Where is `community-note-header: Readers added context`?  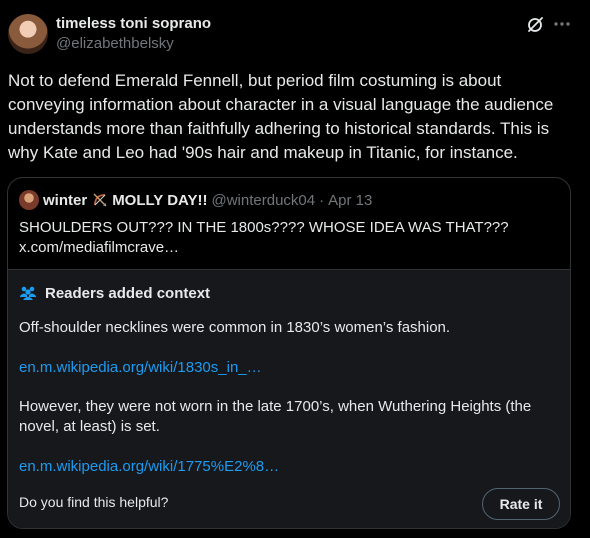 community-note-header: Readers added context is located at coordinates (114, 293).